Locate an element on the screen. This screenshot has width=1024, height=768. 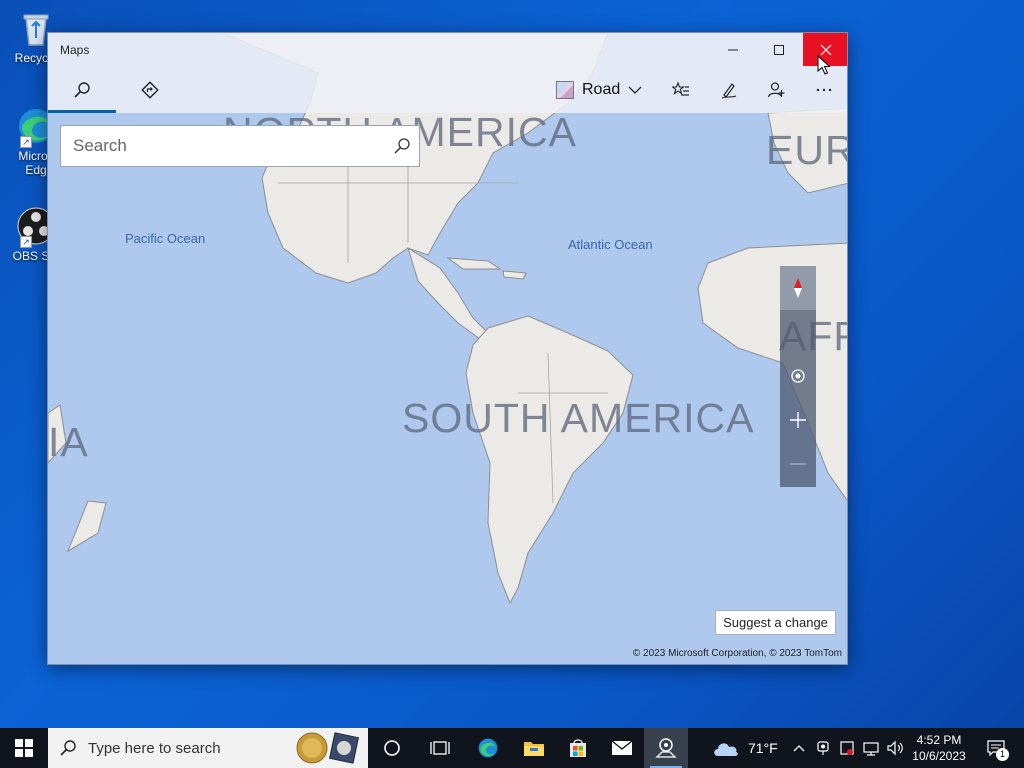
search-highlight-medal-icon is located at coordinates (328, 748).